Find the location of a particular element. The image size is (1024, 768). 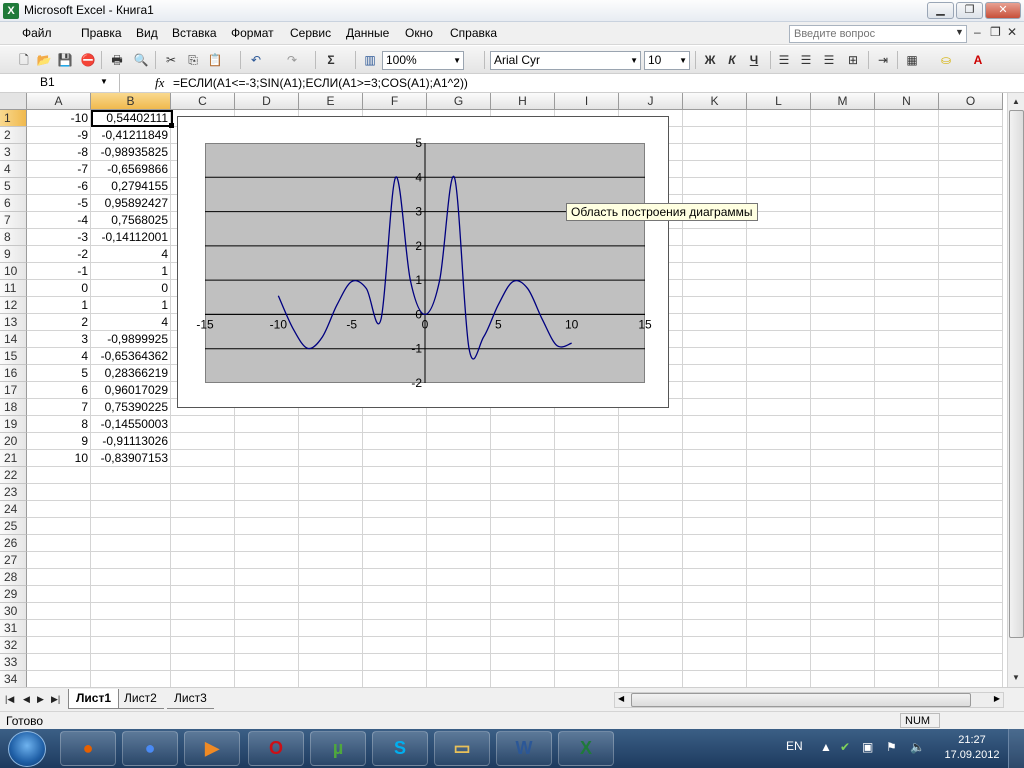

cell-j34 is located at coordinates (651, 679).